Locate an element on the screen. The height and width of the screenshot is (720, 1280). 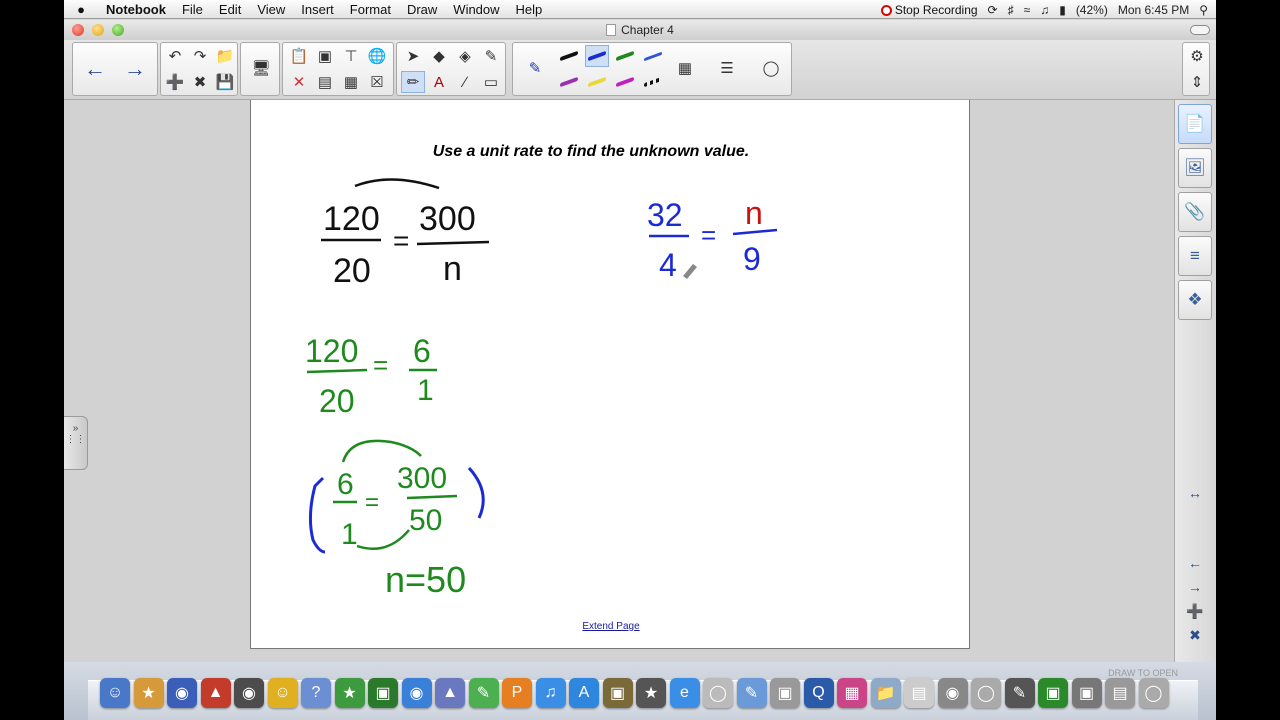
finder-icon: ☺ is located at coordinates (115, 693).